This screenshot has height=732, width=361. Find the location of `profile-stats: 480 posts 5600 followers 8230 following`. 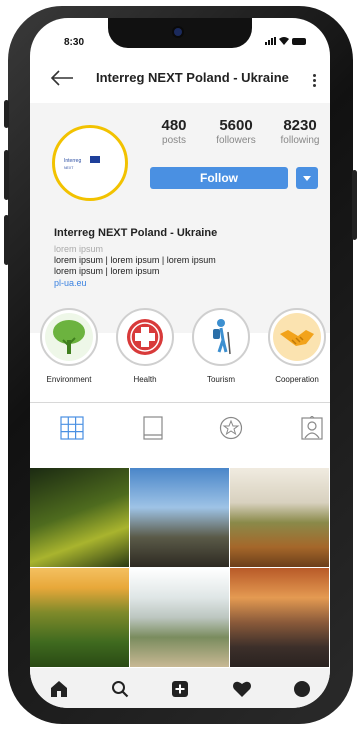

profile-stats: 480 posts 5600 followers 8230 following is located at coordinates (238, 131).